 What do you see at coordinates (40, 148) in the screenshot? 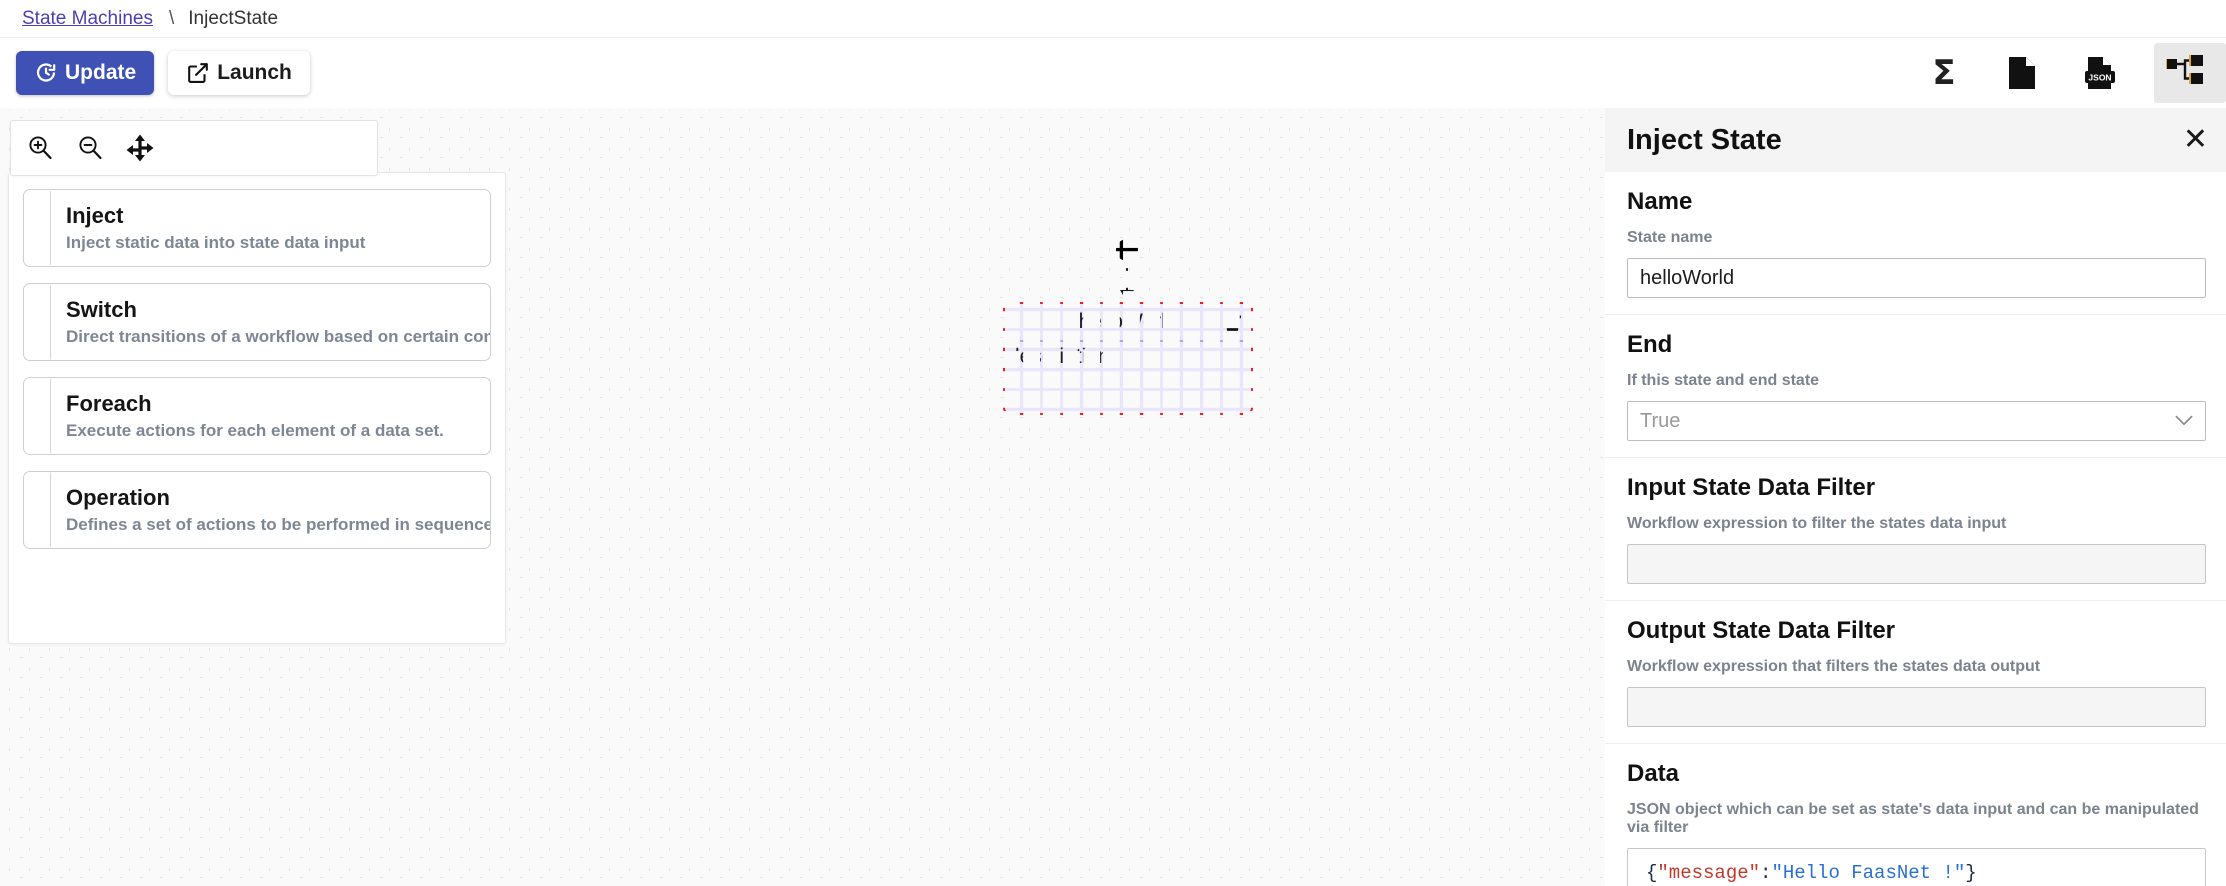
I see `zoom-in-icon` at bounding box center [40, 148].